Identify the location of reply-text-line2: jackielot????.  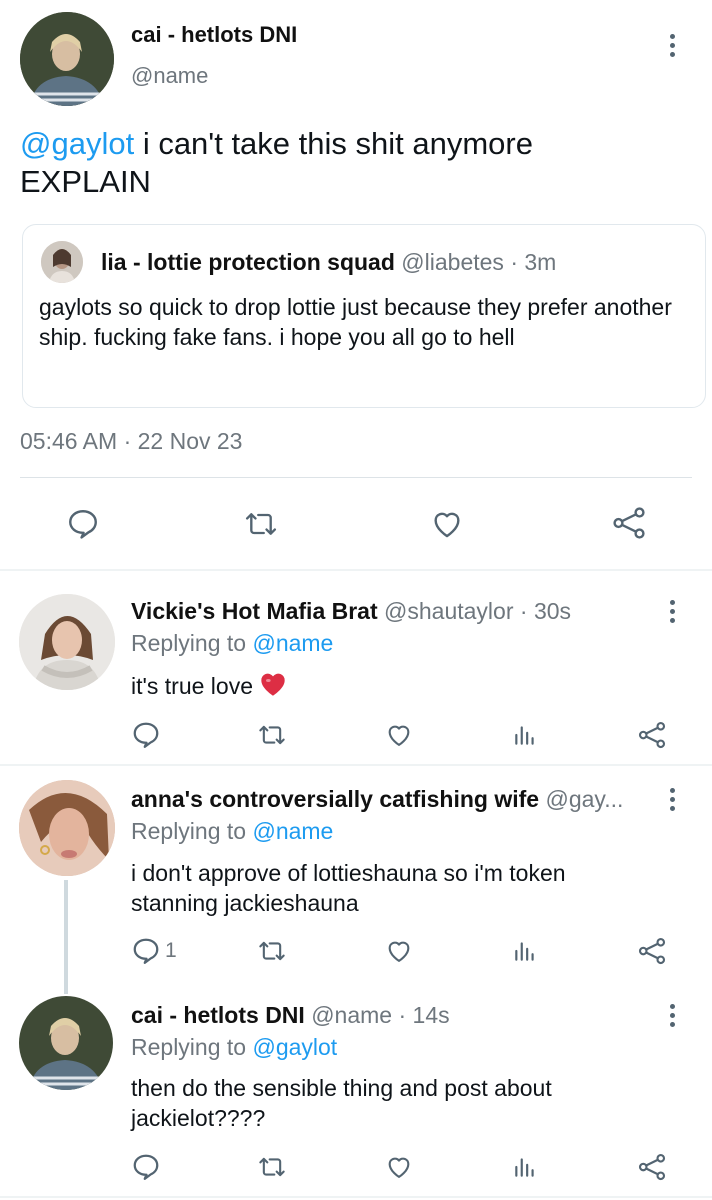
(198, 1118).